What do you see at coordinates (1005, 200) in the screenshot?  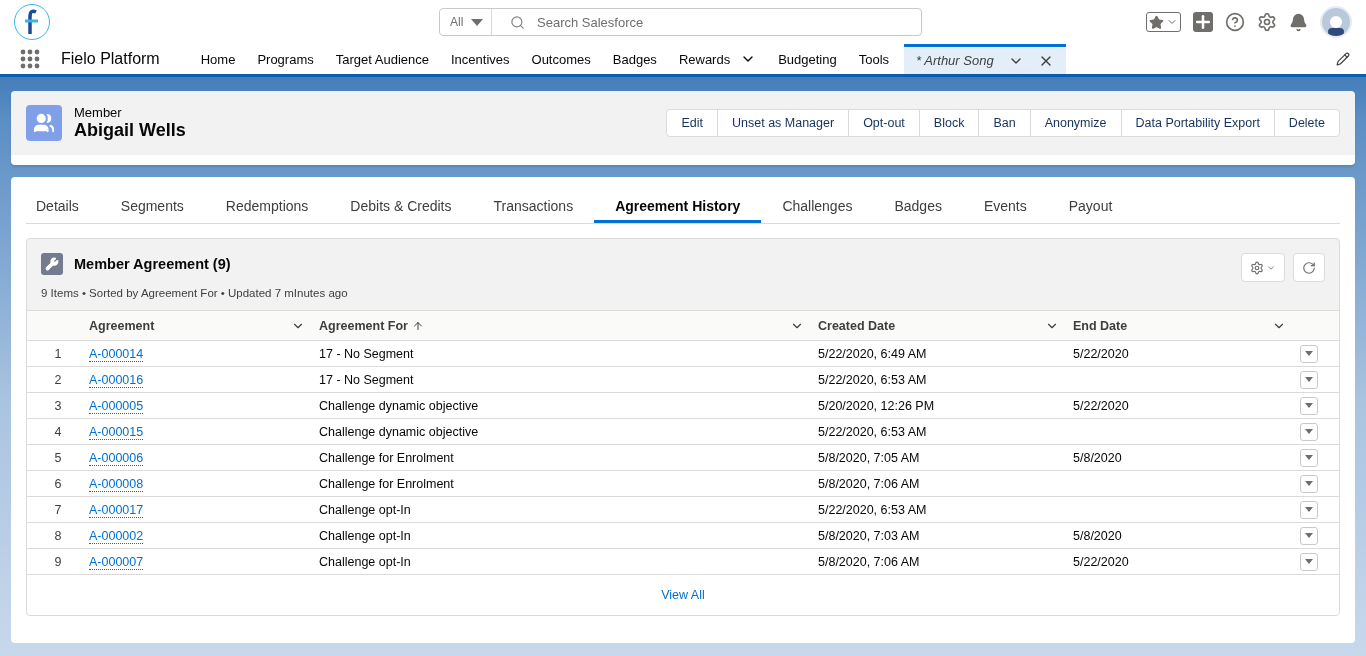 I see `tab: Events` at bounding box center [1005, 200].